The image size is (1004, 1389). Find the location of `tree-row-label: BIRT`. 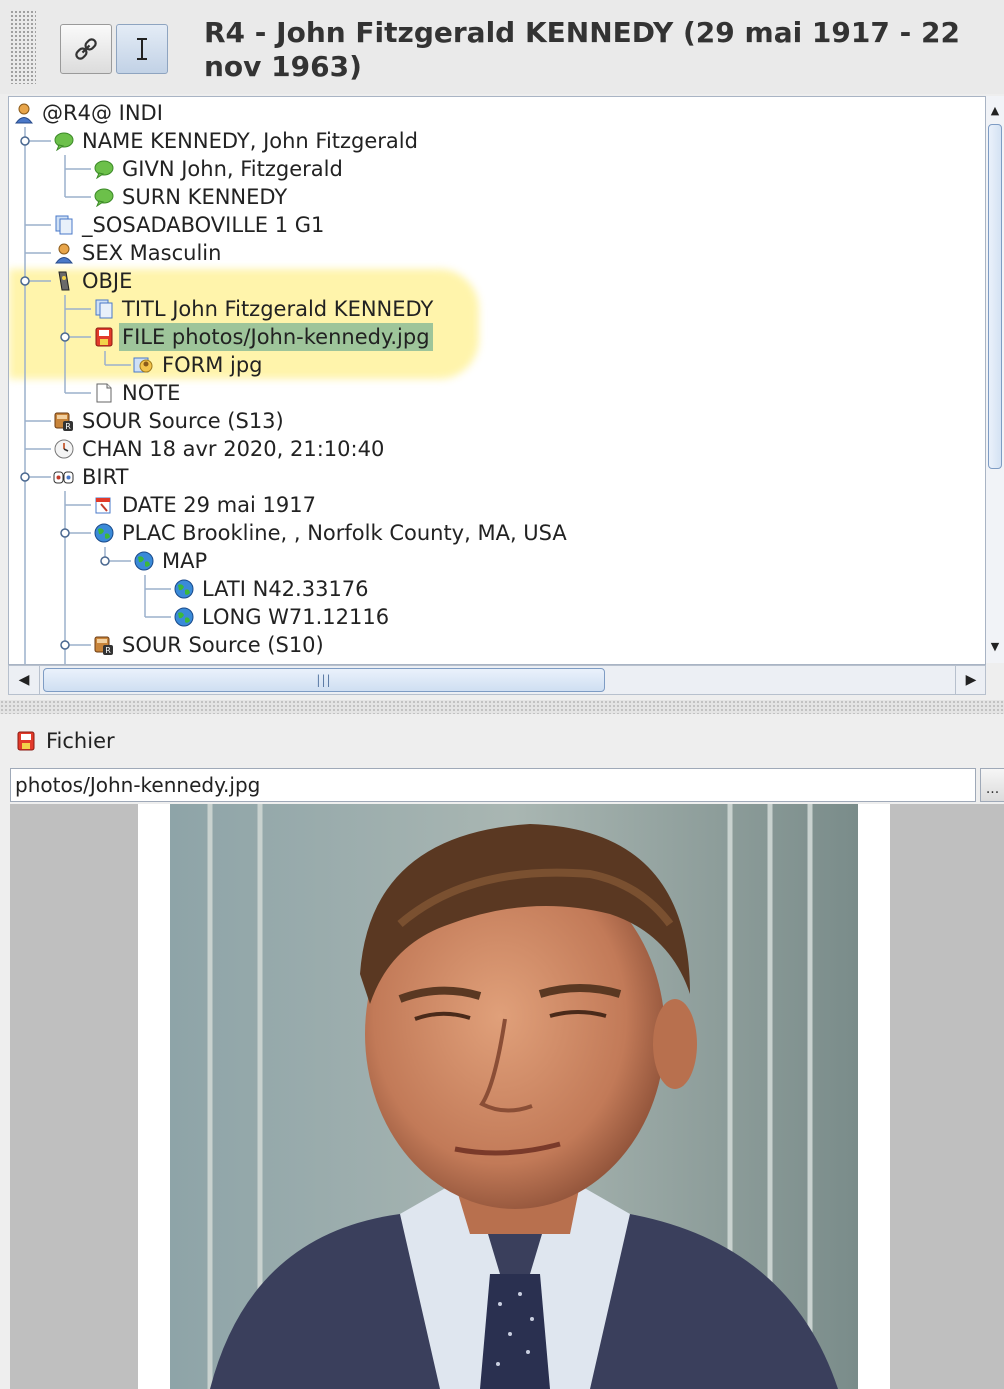

tree-row-label: BIRT is located at coordinates (105, 477).